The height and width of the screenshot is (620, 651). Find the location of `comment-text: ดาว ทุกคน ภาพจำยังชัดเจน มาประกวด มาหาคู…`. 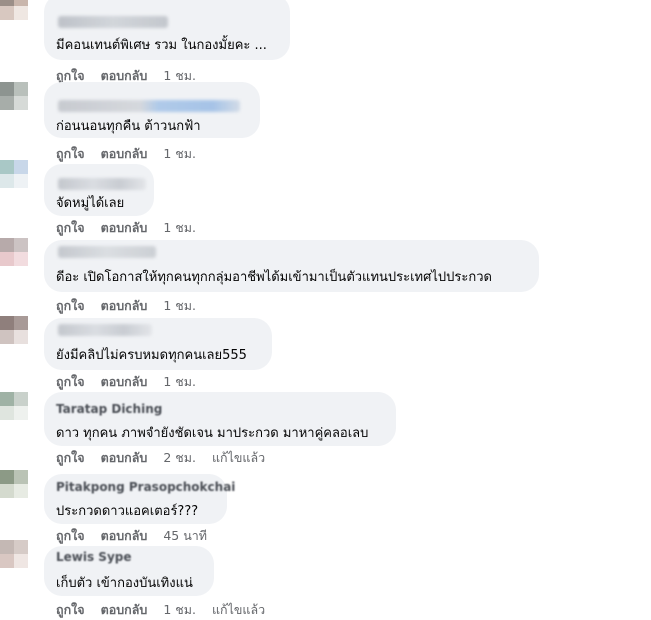

comment-text: ดาว ทุกคน ภาพจำยังชัดเจน มาประกวด มาหาคู… is located at coordinates (212, 433).